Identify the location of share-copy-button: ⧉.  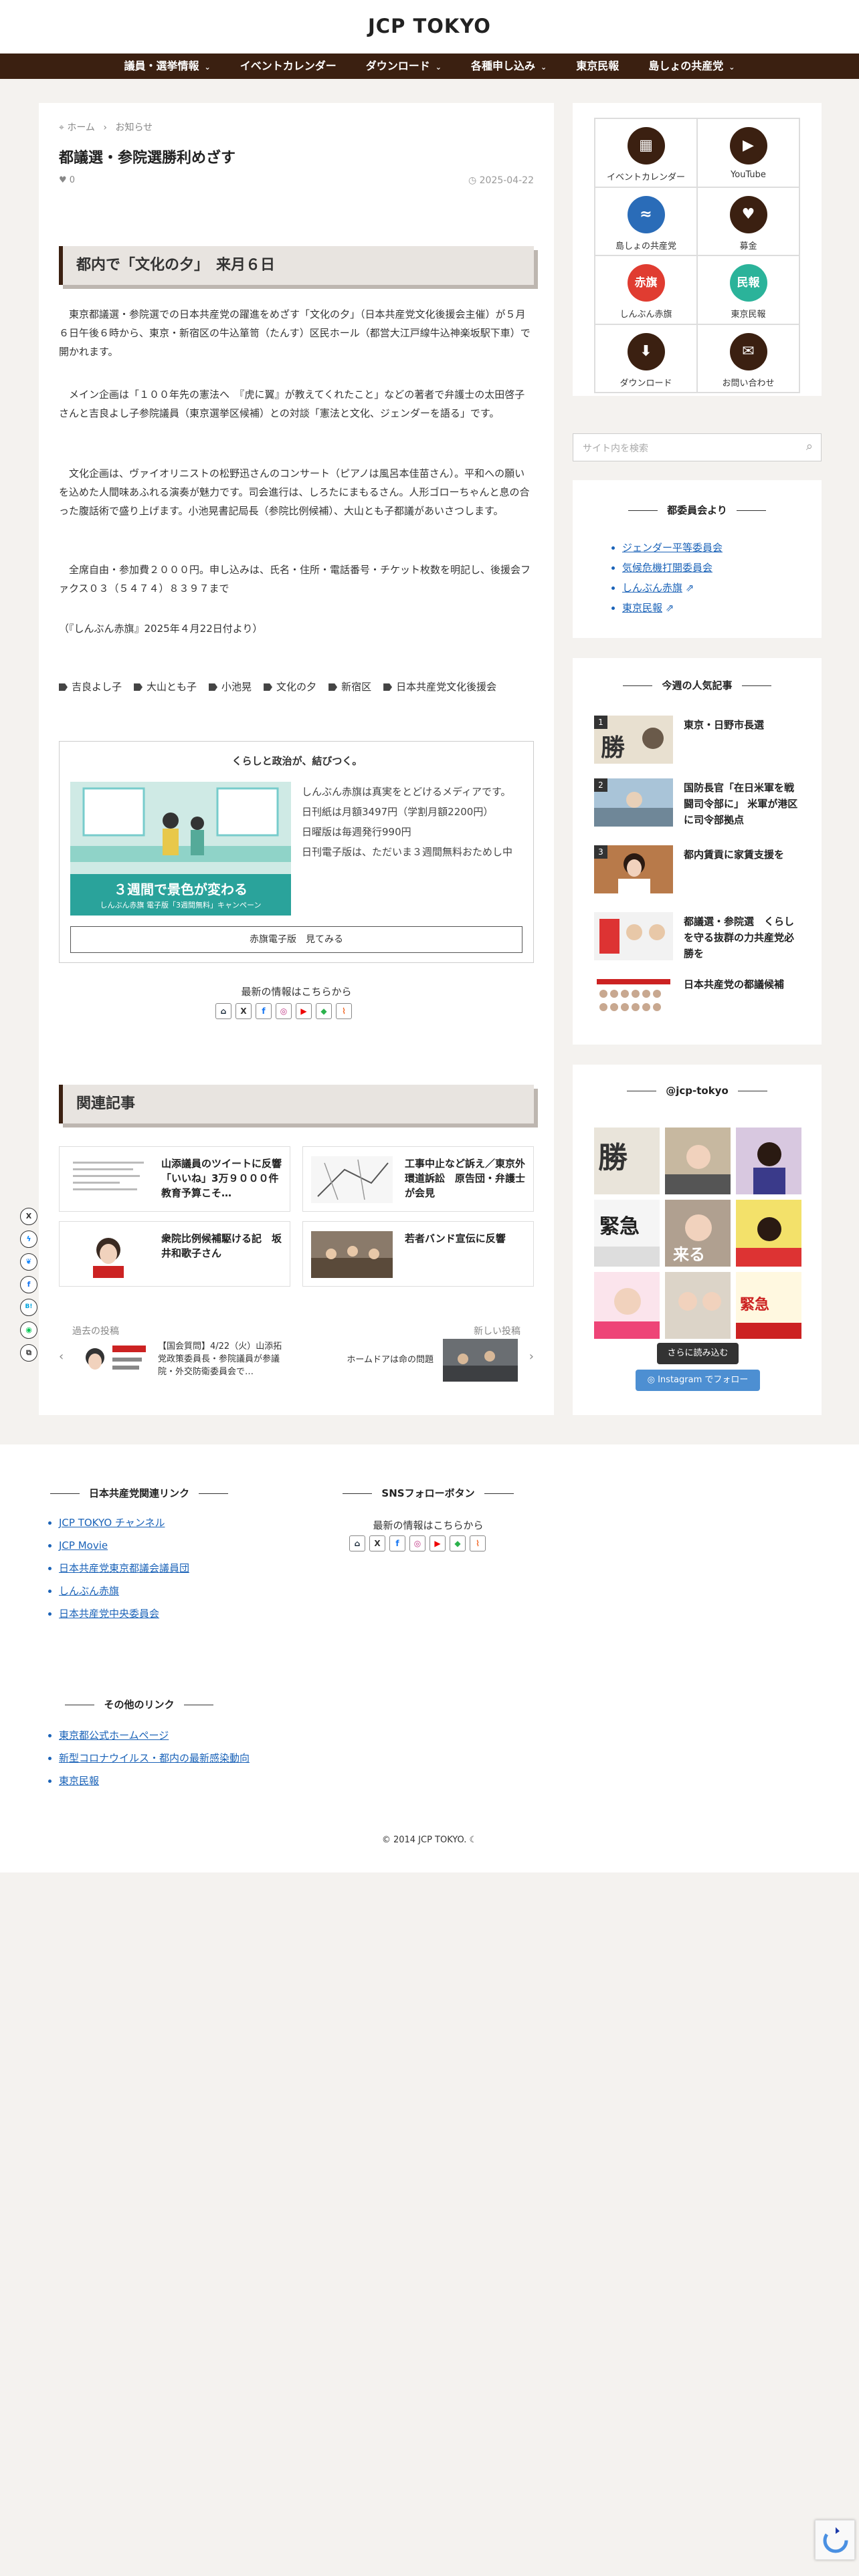
(29, 1353).